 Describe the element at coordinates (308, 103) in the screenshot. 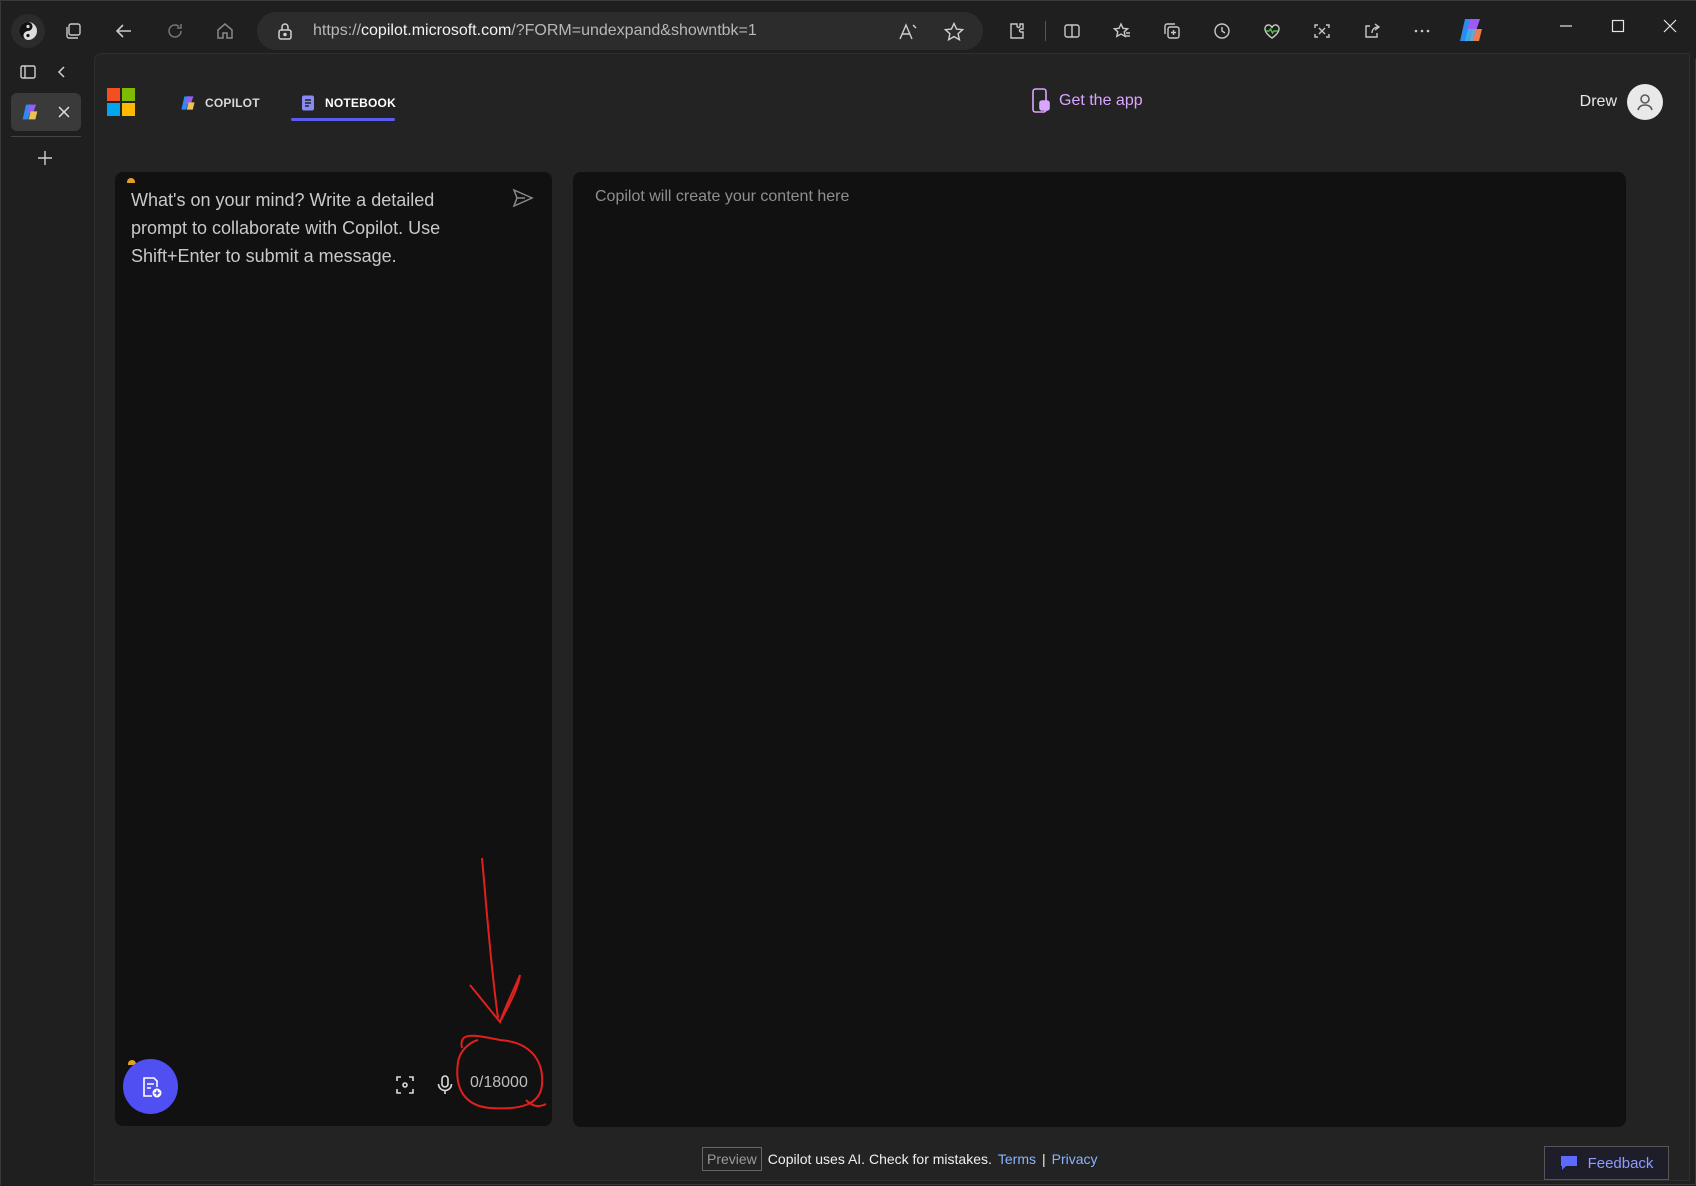

I see `notebook-icon` at that location.